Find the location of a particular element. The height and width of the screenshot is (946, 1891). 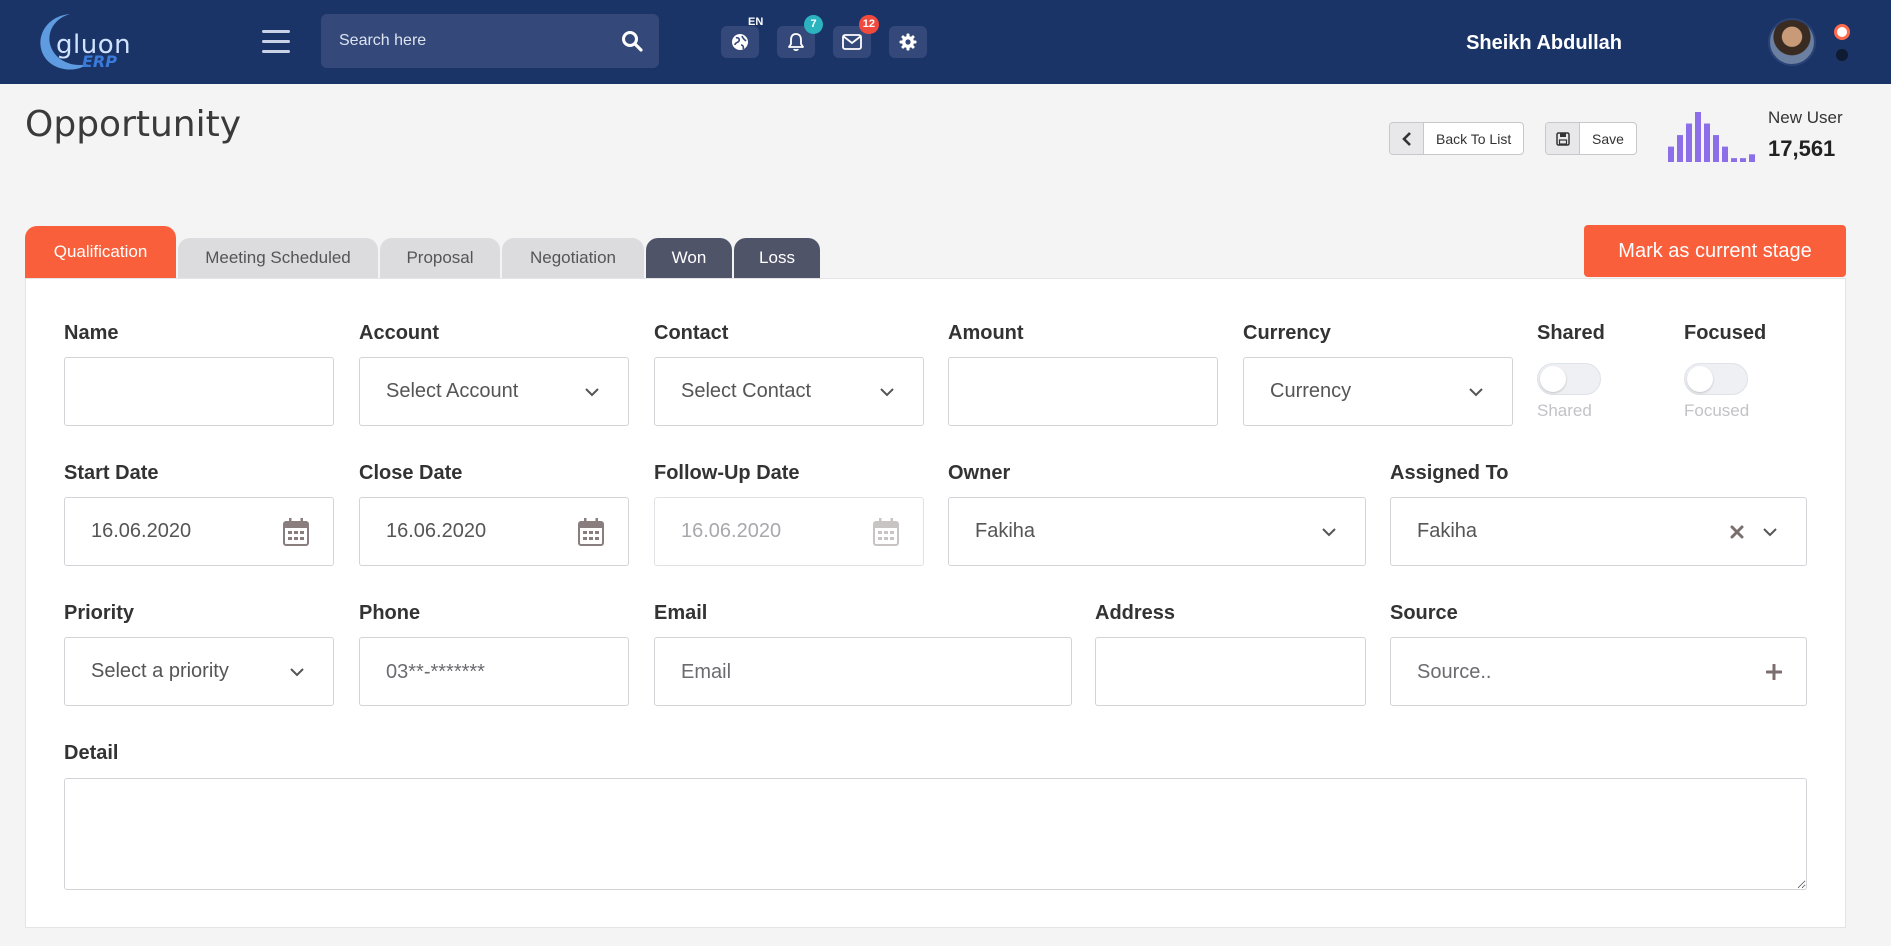

contact-placeholder: Select Contact is located at coordinates (746, 391).